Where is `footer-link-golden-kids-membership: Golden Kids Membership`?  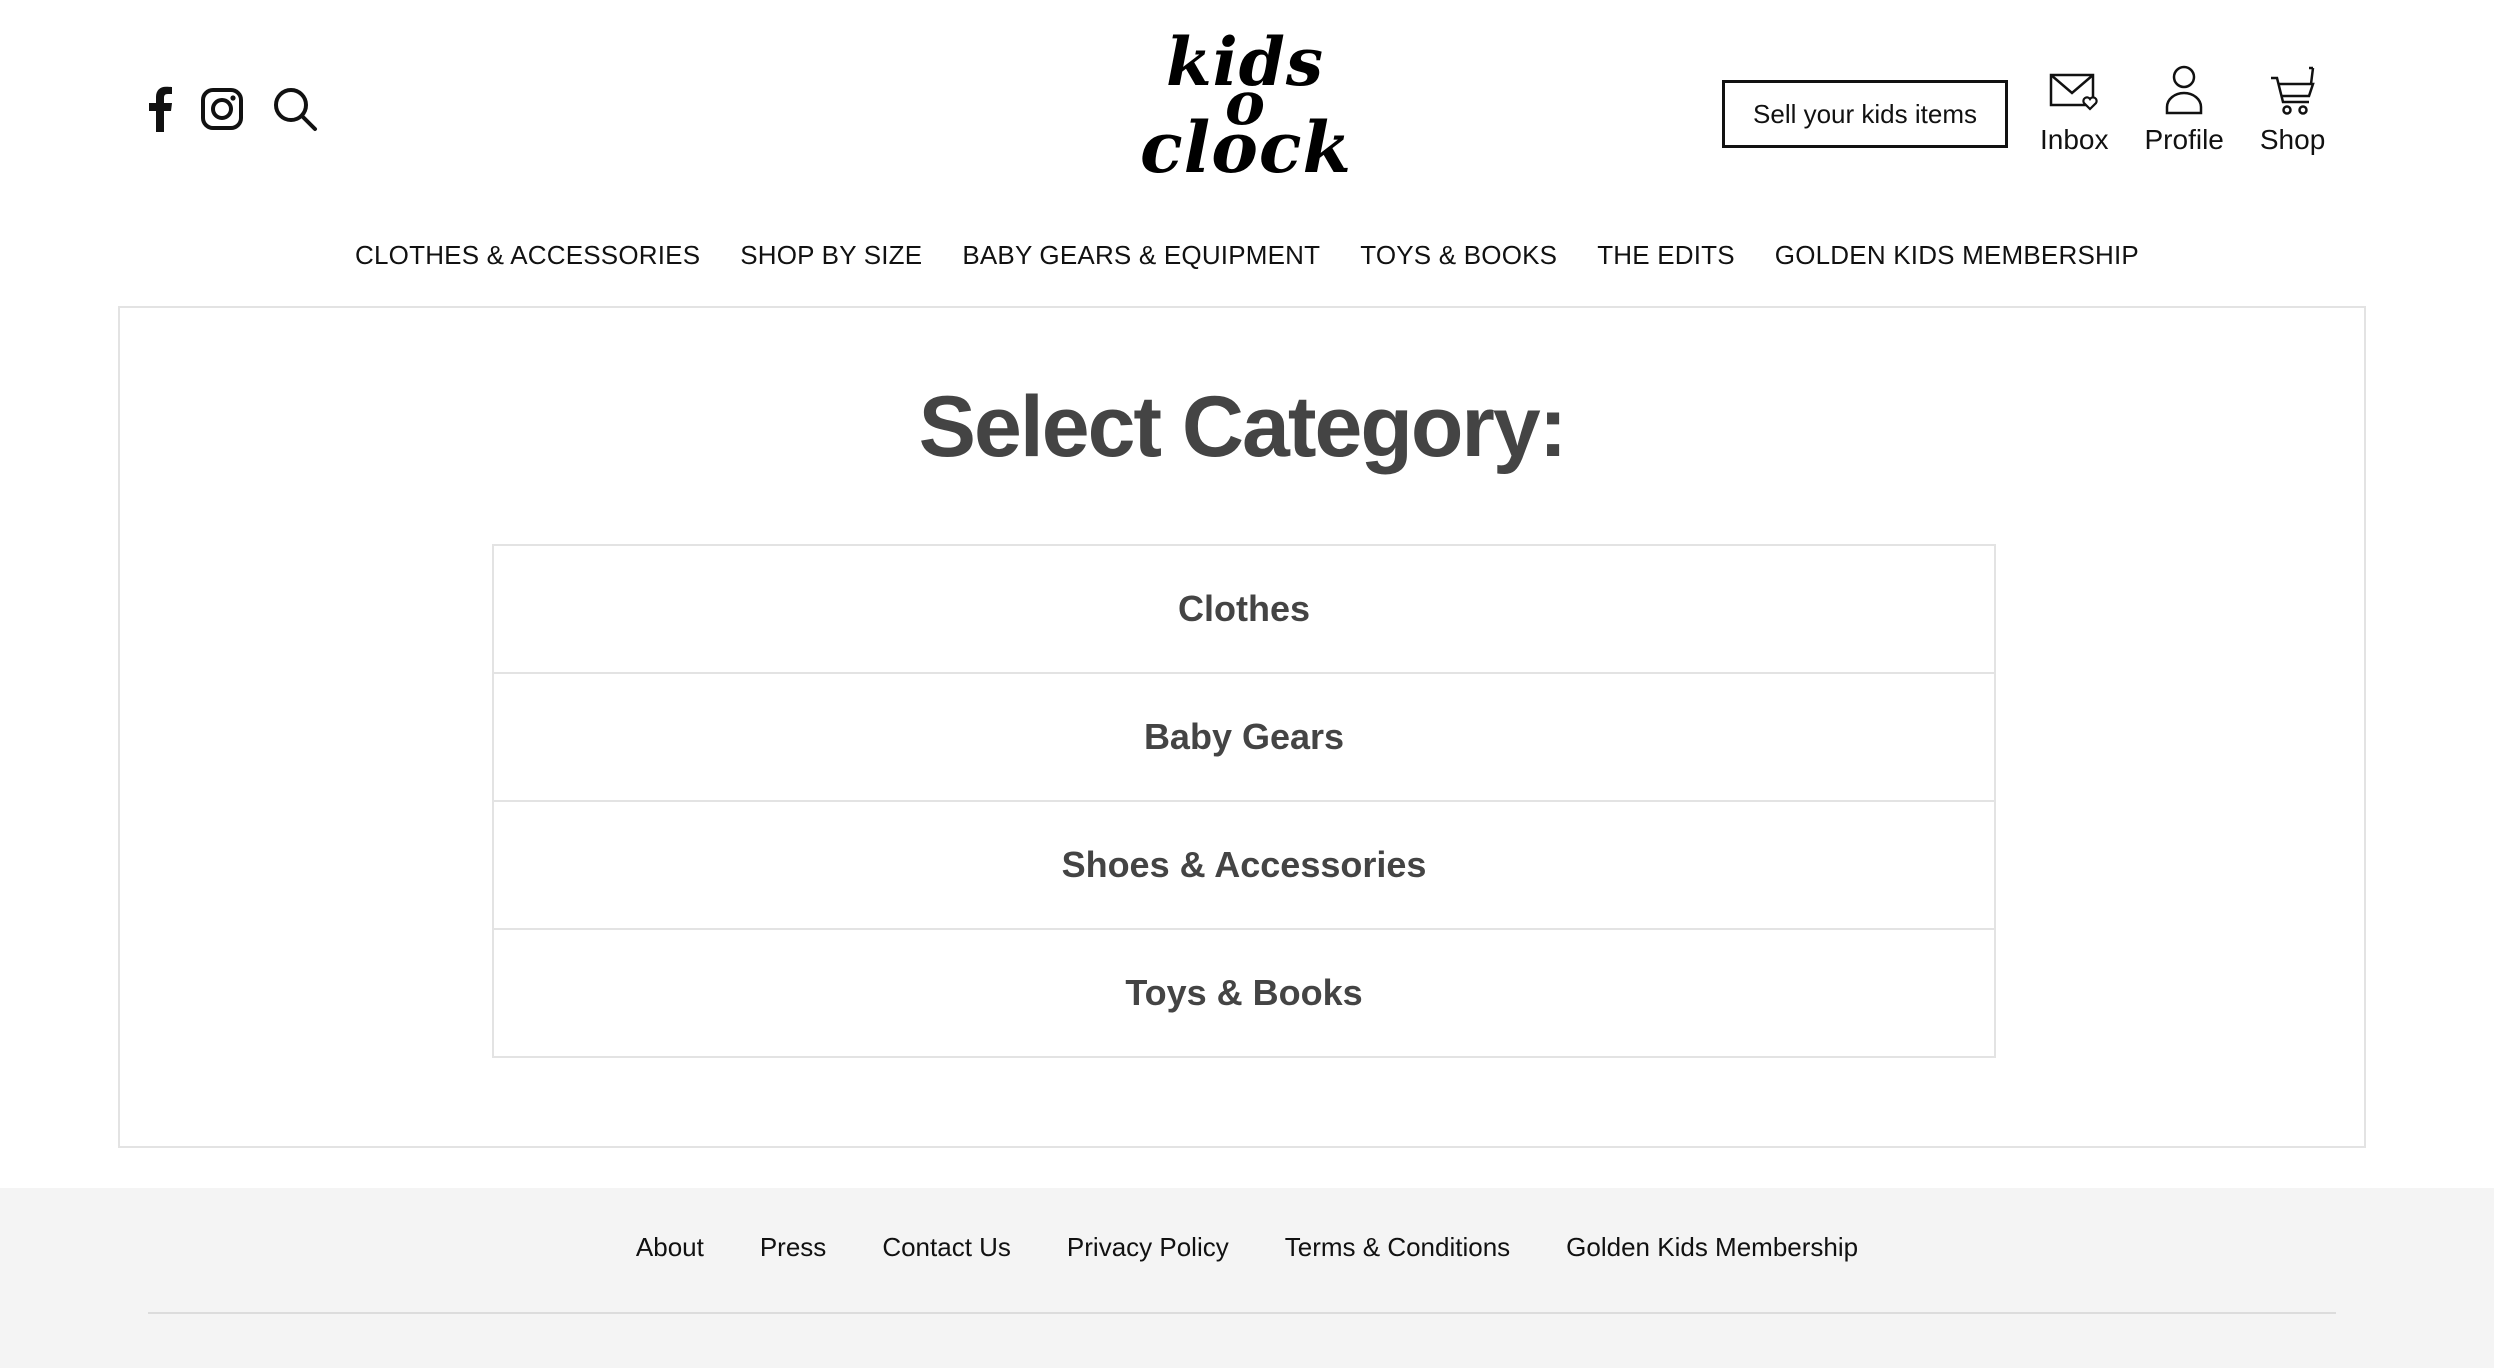 footer-link-golden-kids-membership: Golden Kids Membership is located at coordinates (1712, 1247).